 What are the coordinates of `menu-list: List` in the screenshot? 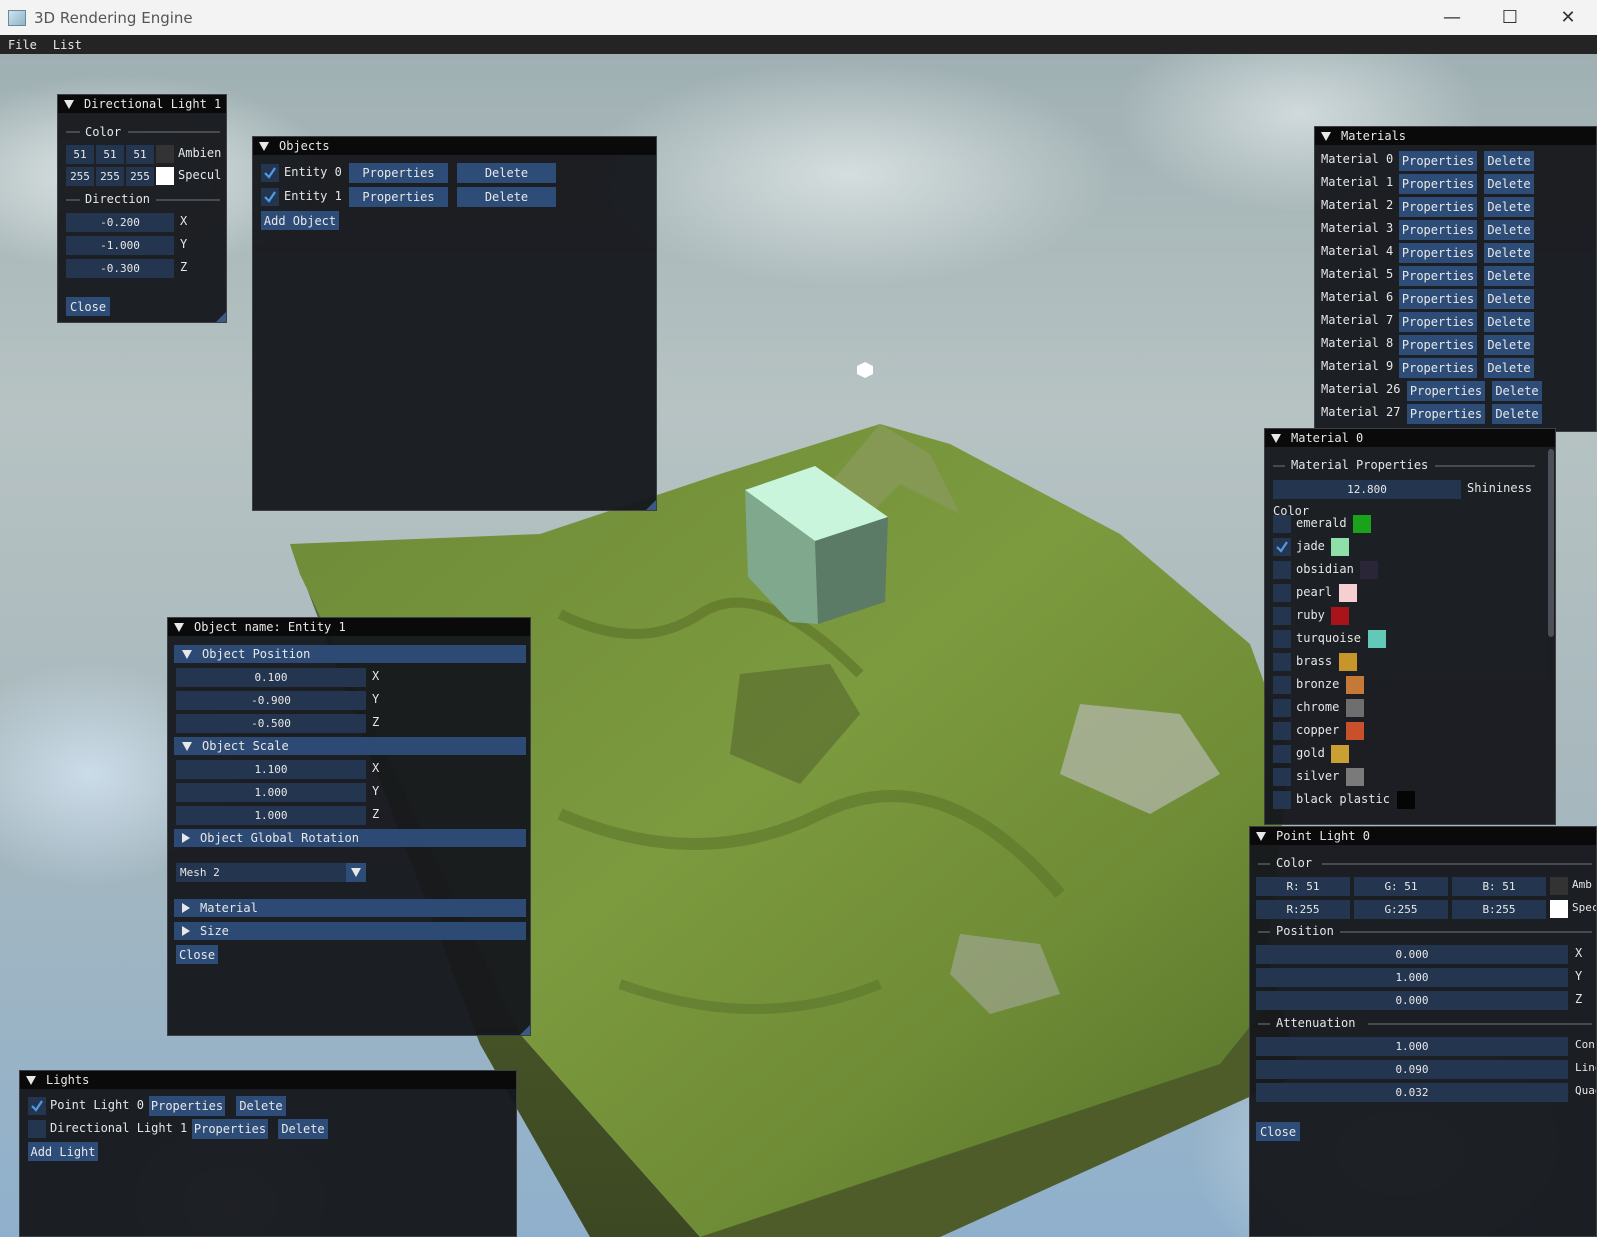 It's located at (67, 45).